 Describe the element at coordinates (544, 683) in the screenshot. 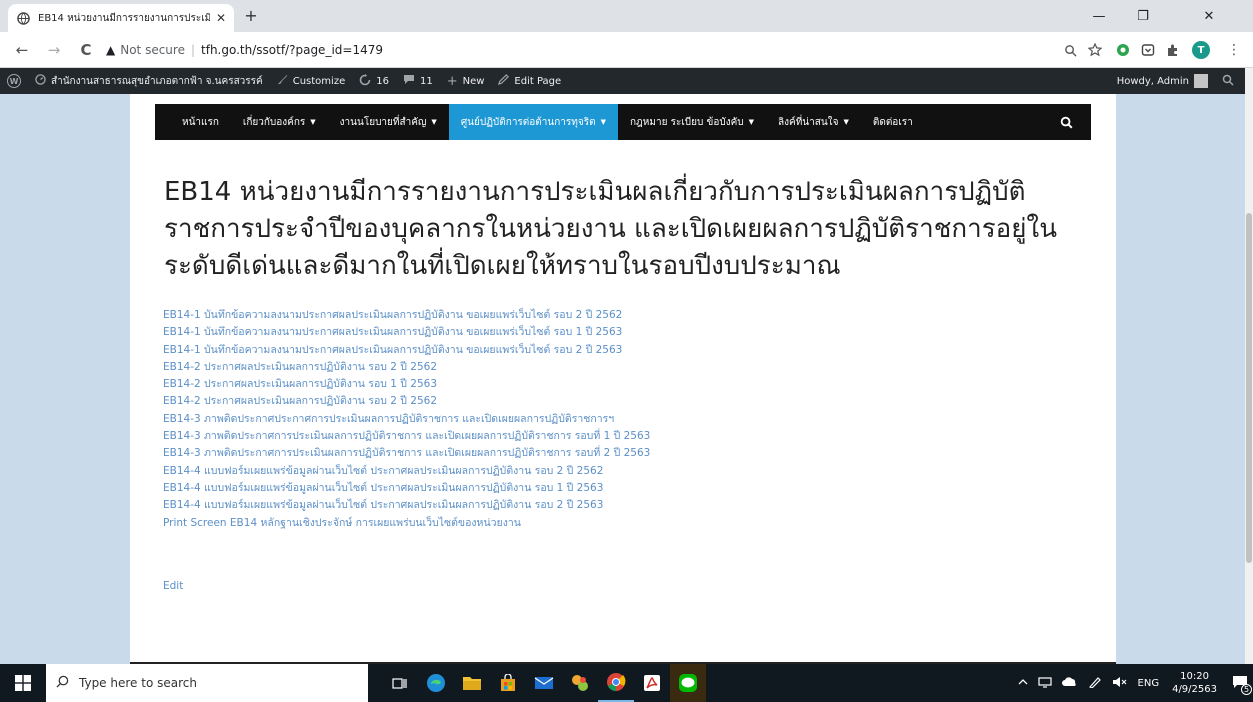

I see `mail-icon` at that location.